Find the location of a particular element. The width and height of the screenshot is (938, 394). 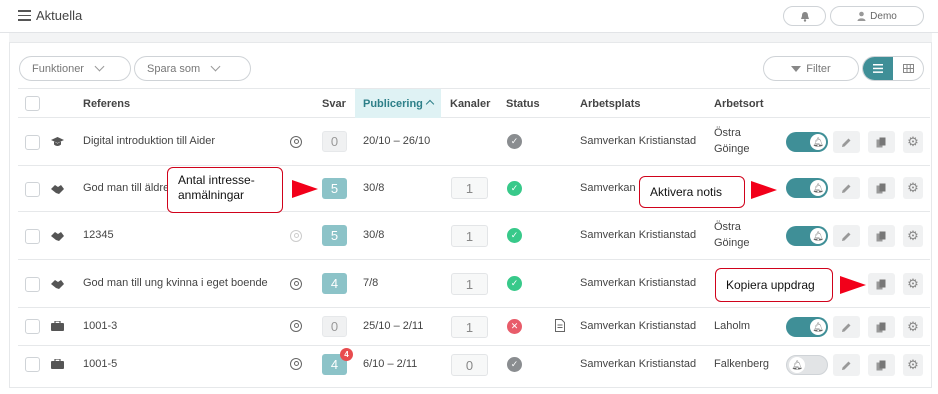

copy-icon is located at coordinates (881, 327).